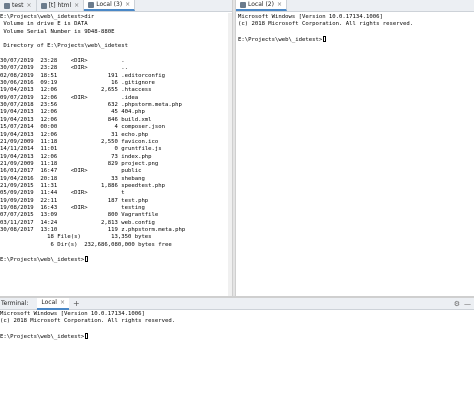 The height and width of the screenshot is (420, 474). I want to click on tool-window-title: Terminal:, so click(15, 303).